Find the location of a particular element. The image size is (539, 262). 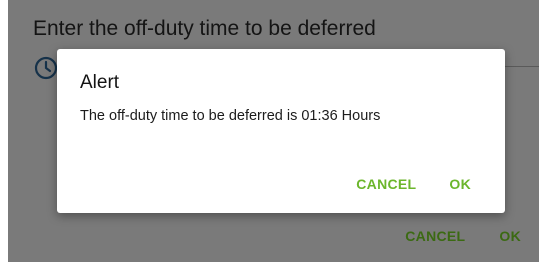

alert-ok-button: OK is located at coordinates (460, 184).